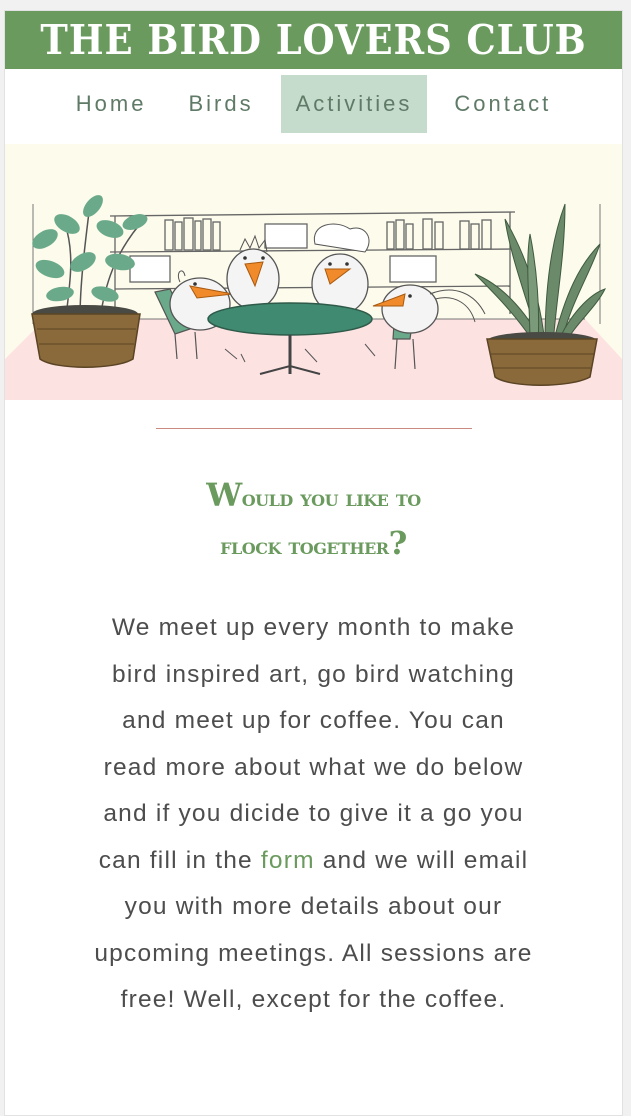 Image resolution: width=631 pixels, height=1116 pixels. I want to click on nav-item-activities: Activities, so click(354, 104).